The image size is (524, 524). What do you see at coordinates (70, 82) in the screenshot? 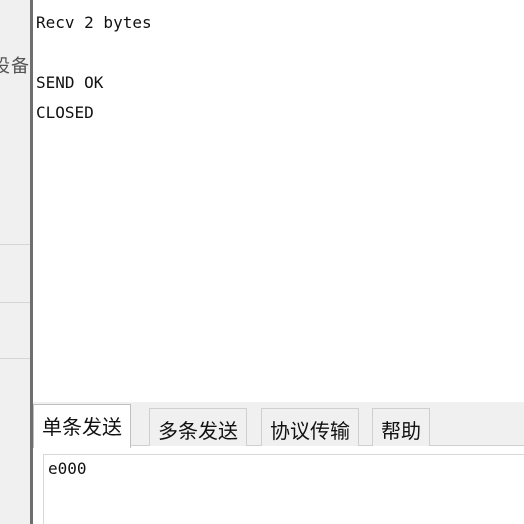
I see `log-line: SEND OK` at bounding box center [70, 82].